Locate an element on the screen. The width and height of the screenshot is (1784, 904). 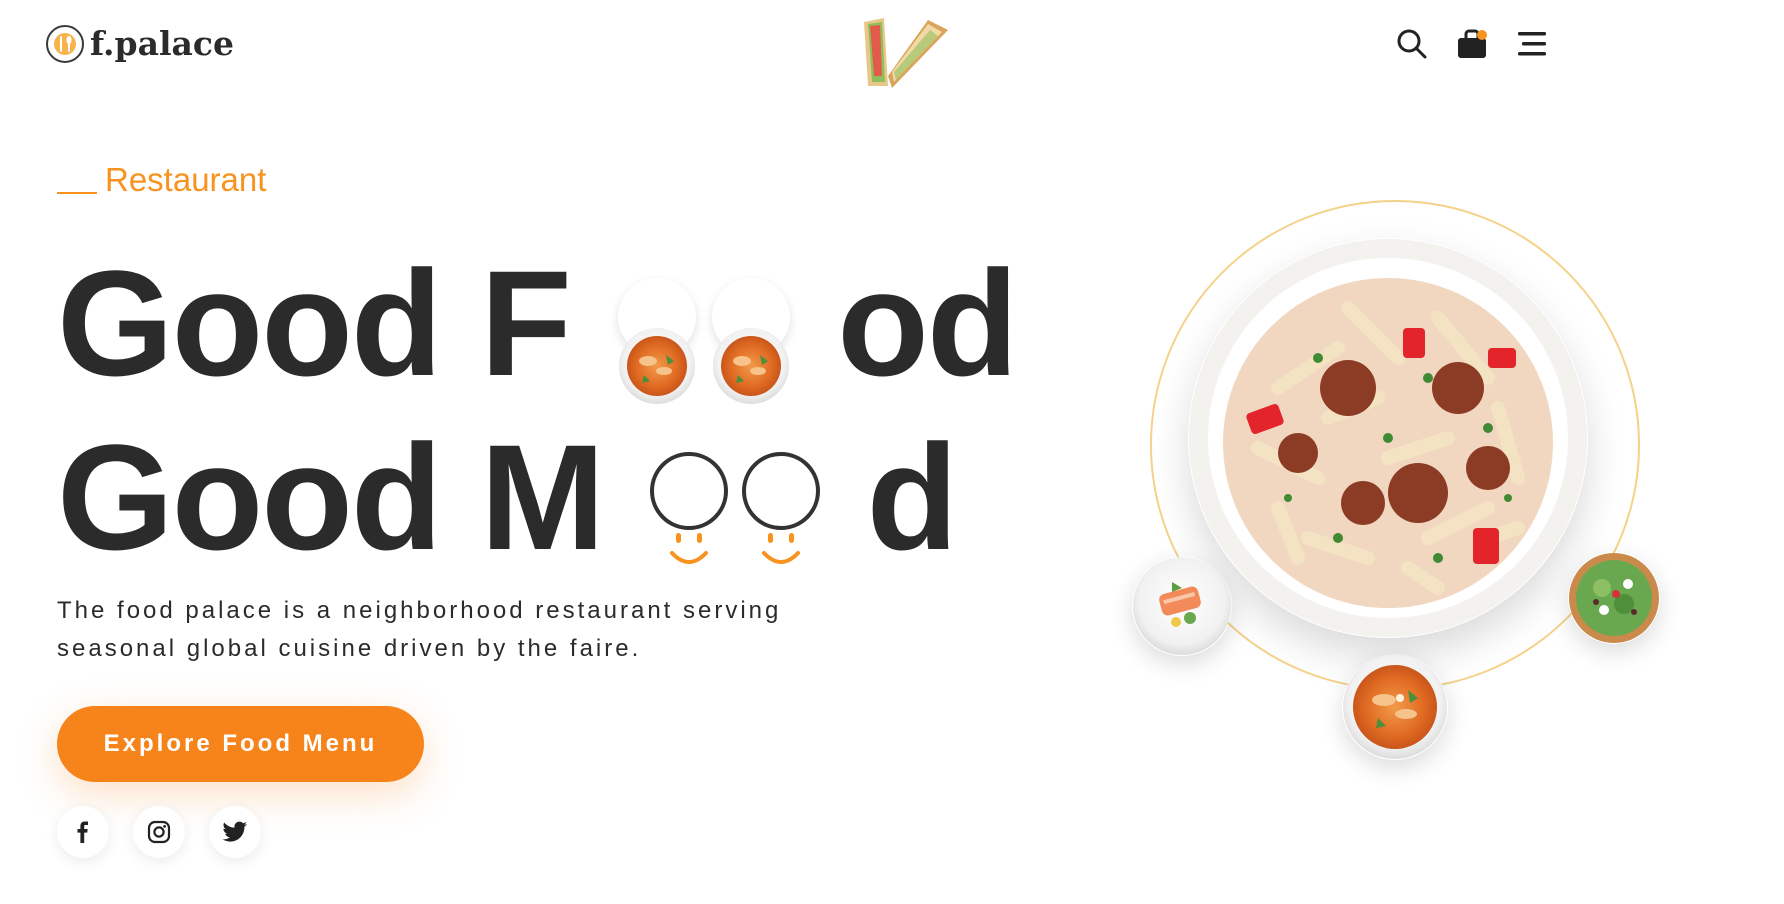
menu-icon is located at coordinates (1532, 44).